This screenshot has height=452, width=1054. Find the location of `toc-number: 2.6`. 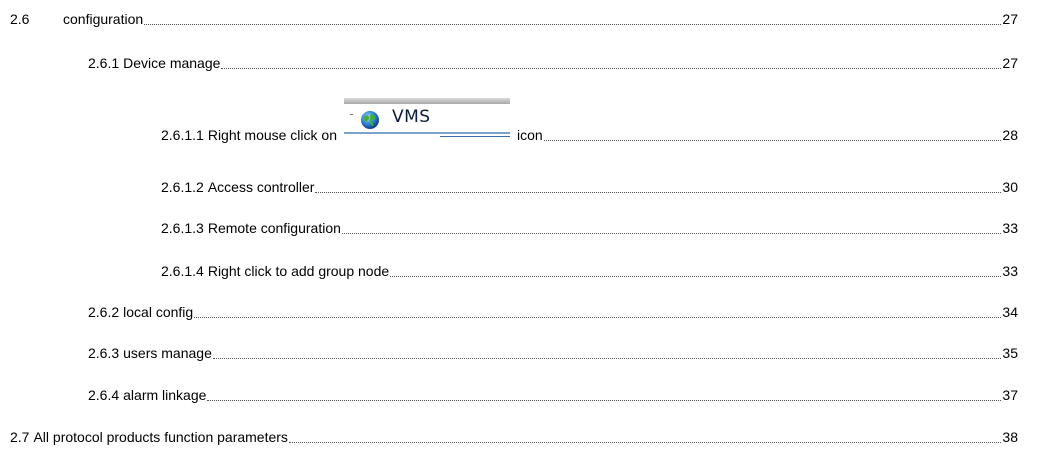

toc-number: 2.6 is located at coordinates (20, 19).